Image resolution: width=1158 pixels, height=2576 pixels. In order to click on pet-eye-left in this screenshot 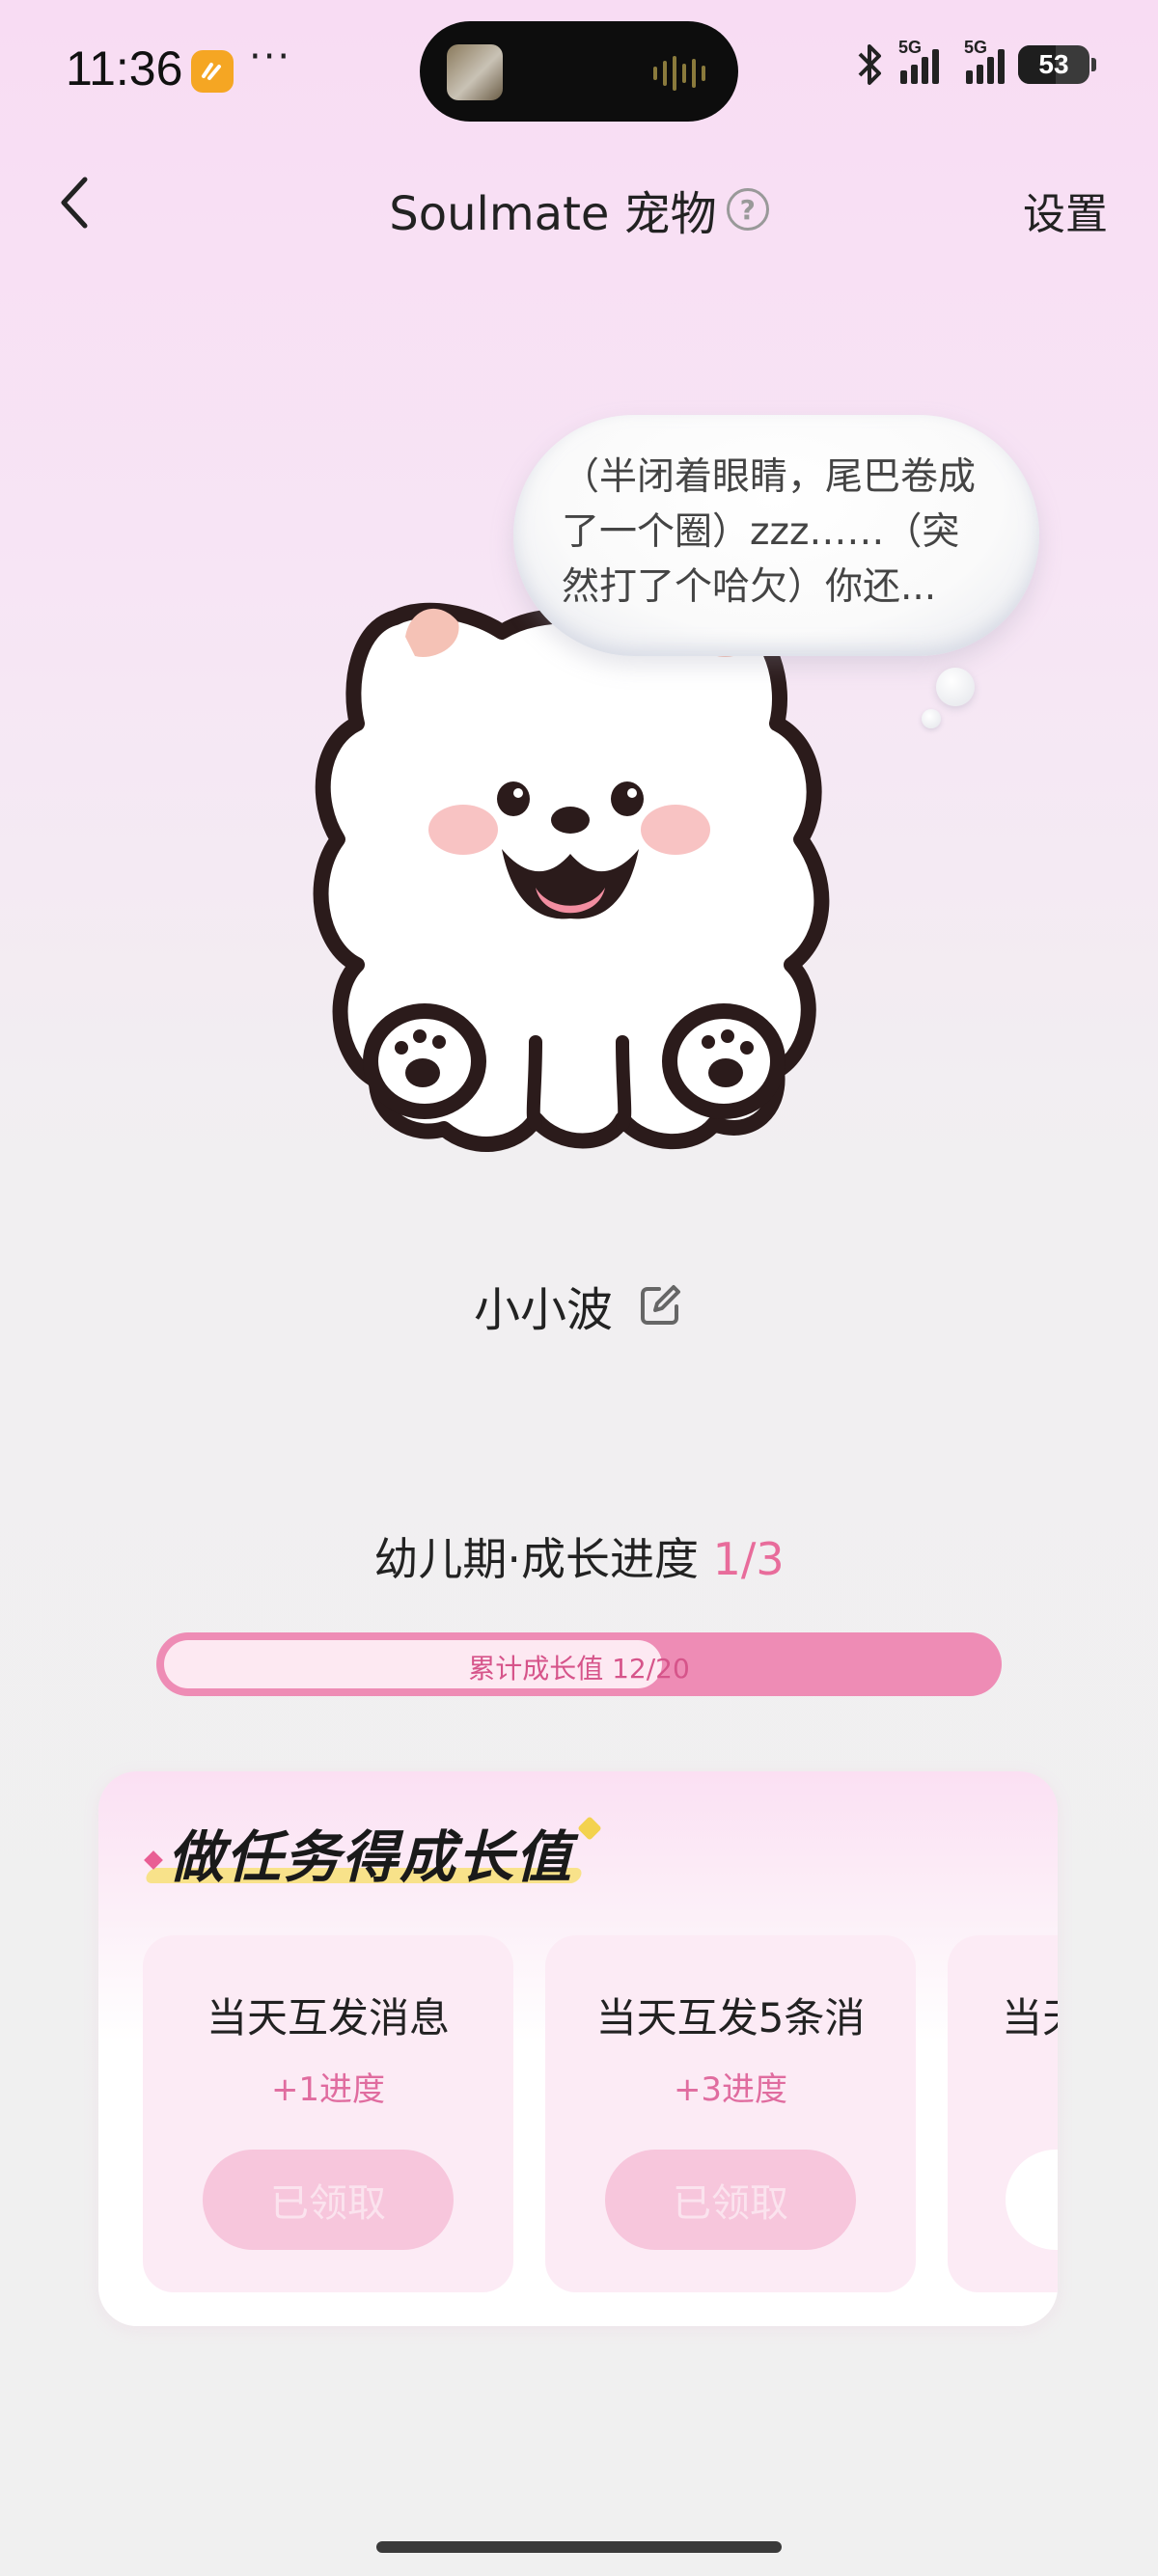, I will do `click(513, 799)`.